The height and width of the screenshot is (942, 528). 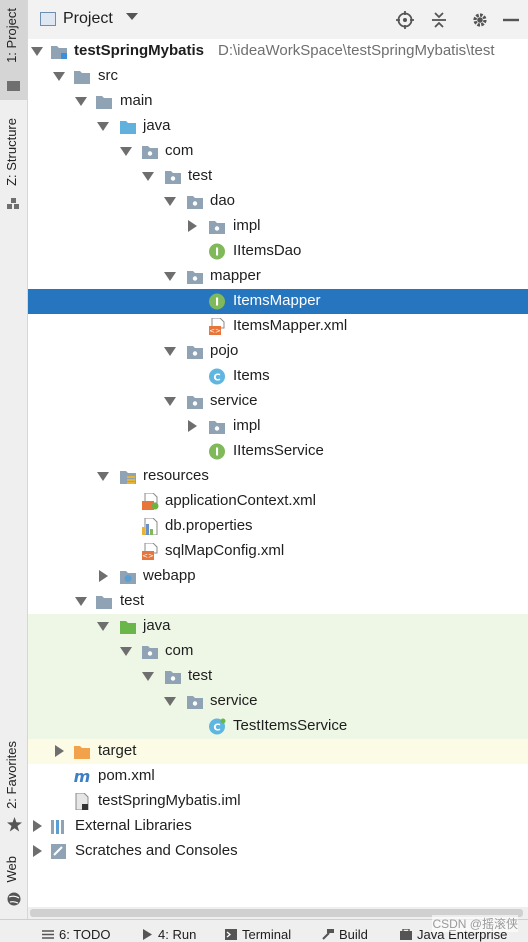 I want to click on tab-favorites: 2: Favorites, so click(x=13, y=785).